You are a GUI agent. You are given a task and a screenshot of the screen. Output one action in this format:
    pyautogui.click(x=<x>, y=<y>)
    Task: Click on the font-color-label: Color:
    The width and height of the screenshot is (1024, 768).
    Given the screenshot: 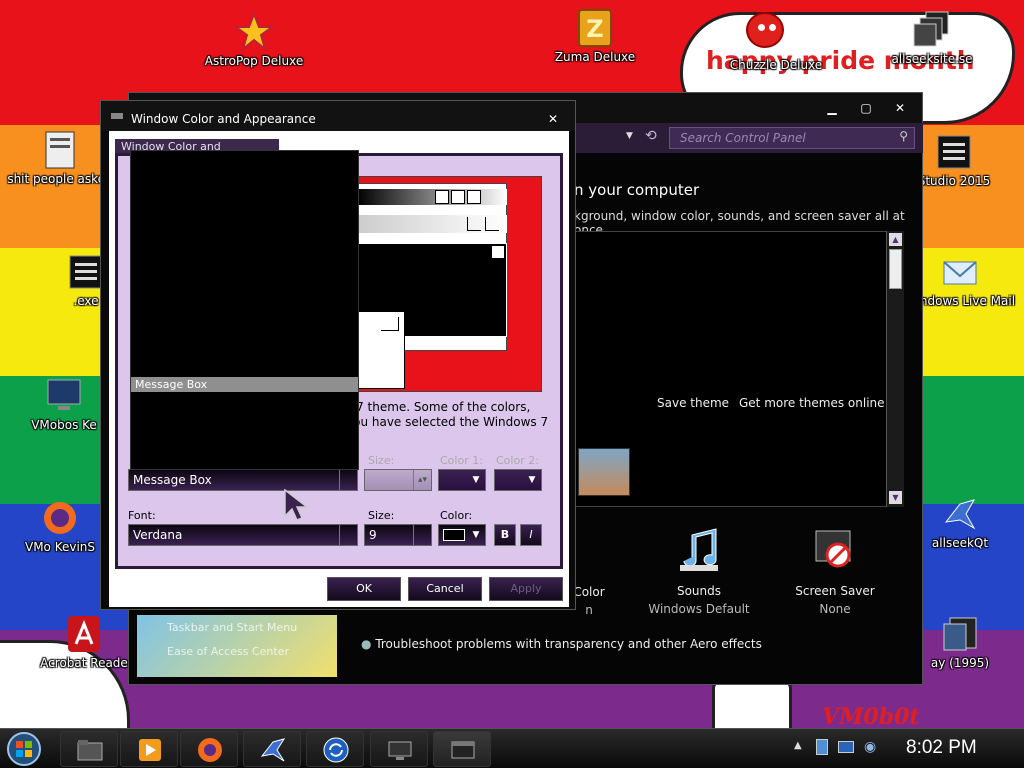 What is the action you would take?
    pyautogui.click(x=456, y=515)
    